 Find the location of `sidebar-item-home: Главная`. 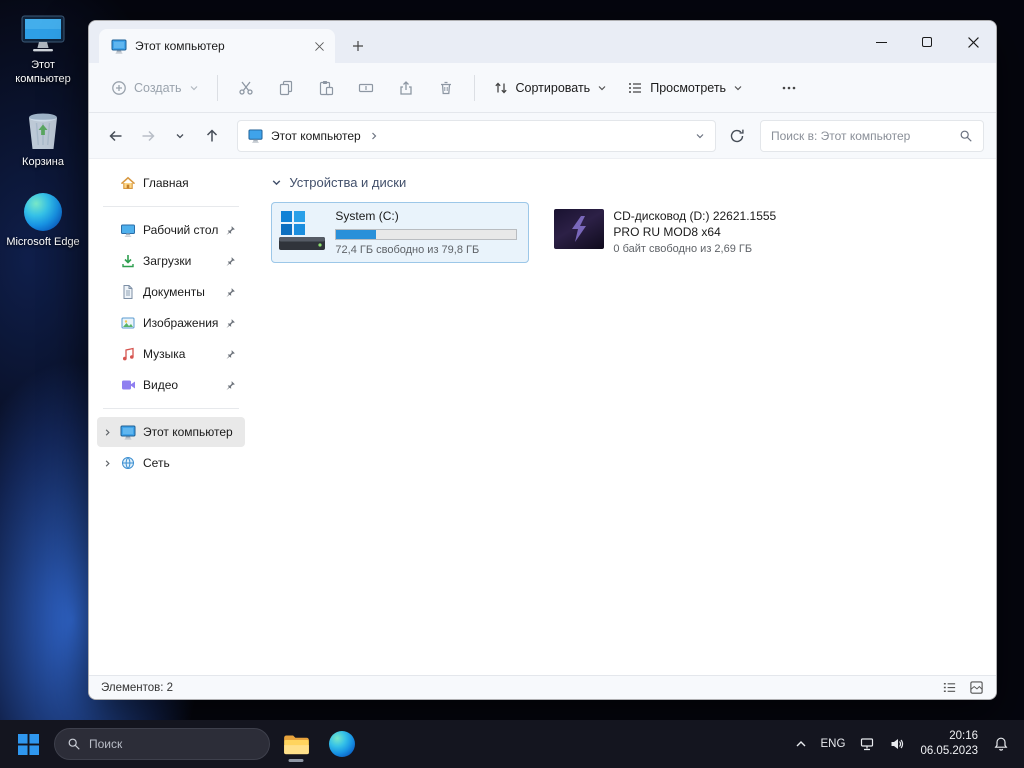

sidebar-item-home: Главная is located at coordinates (171, 183).